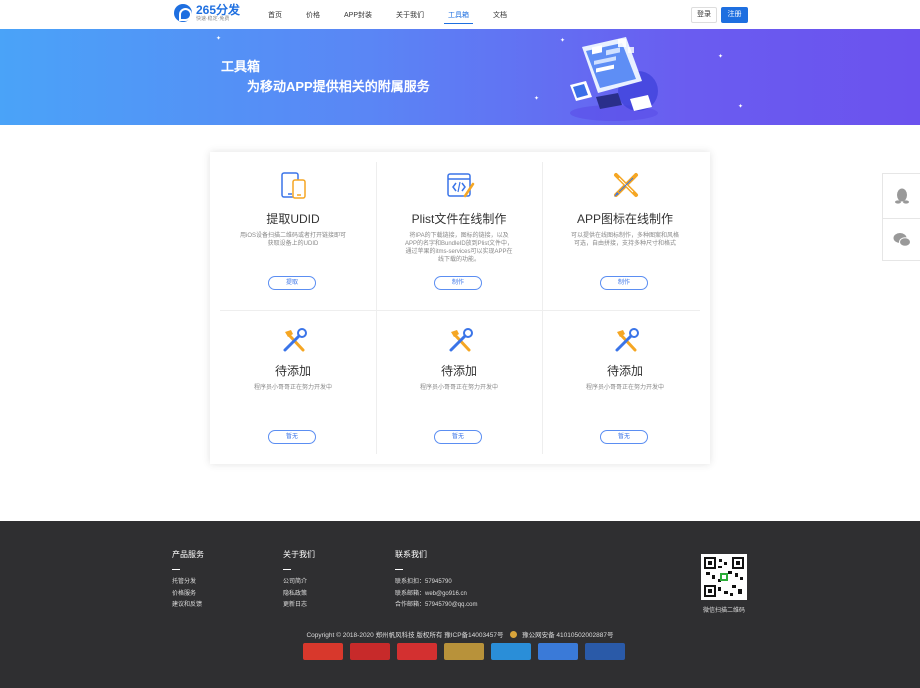 This screenshot has width=920, height=688. What do you see at coordinates (459, 17) in the screenshot?
I see `nav-toolbox: 工具箱` at bounding box center [459, 17].